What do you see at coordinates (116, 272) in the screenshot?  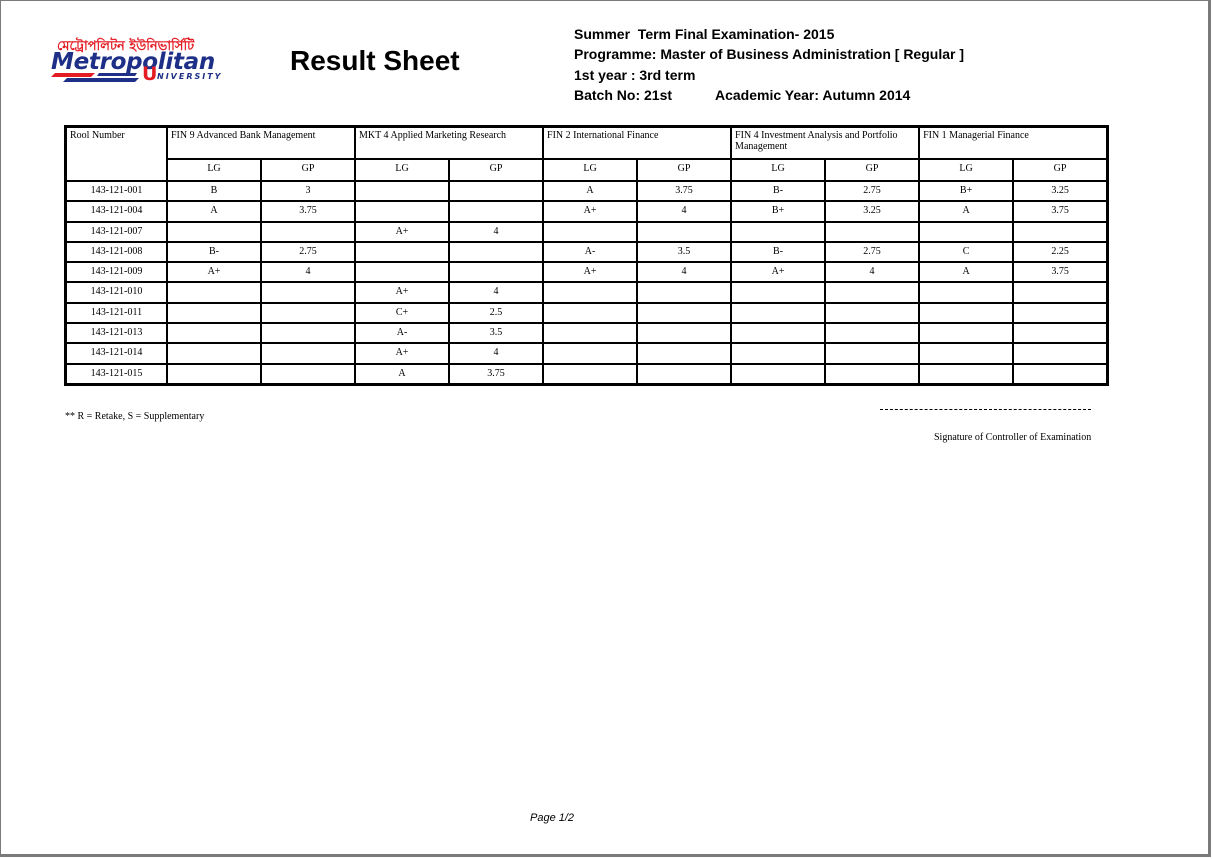 I see `roll-number-cell: 143-121-009` at bounding box center [116, 272].